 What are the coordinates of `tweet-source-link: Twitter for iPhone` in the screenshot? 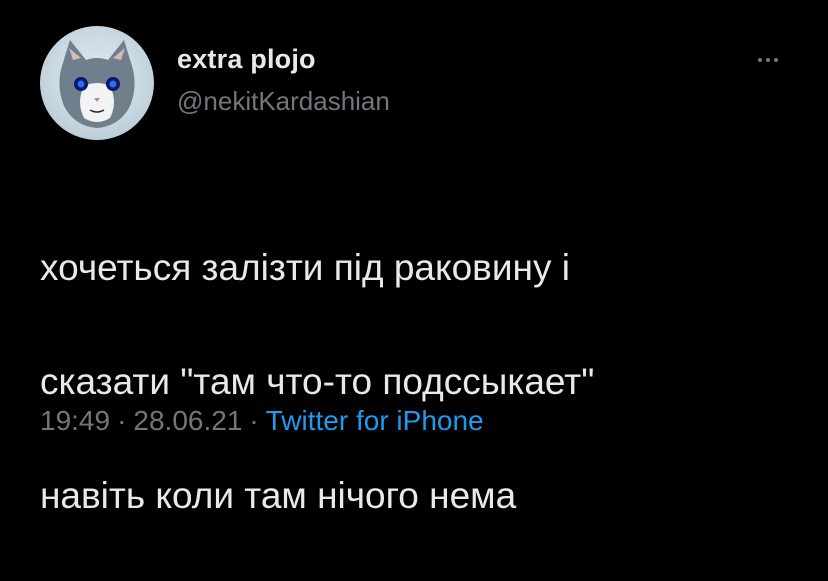 It's located at (375, 420).